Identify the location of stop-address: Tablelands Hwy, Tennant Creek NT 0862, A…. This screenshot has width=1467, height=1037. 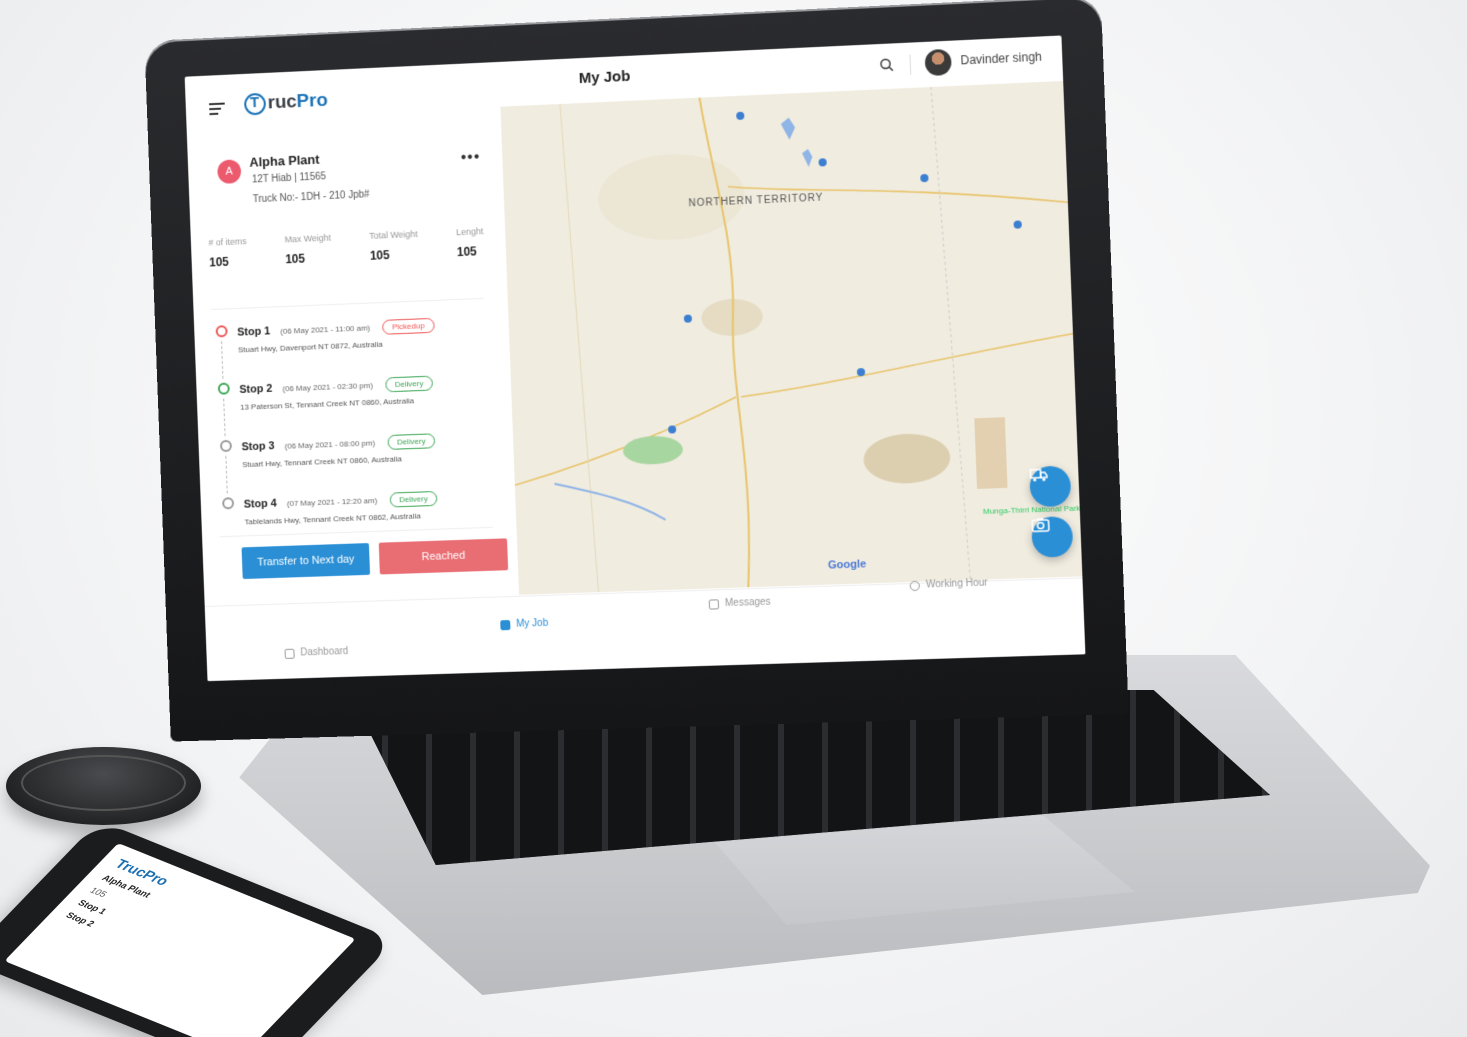
(332, 519).